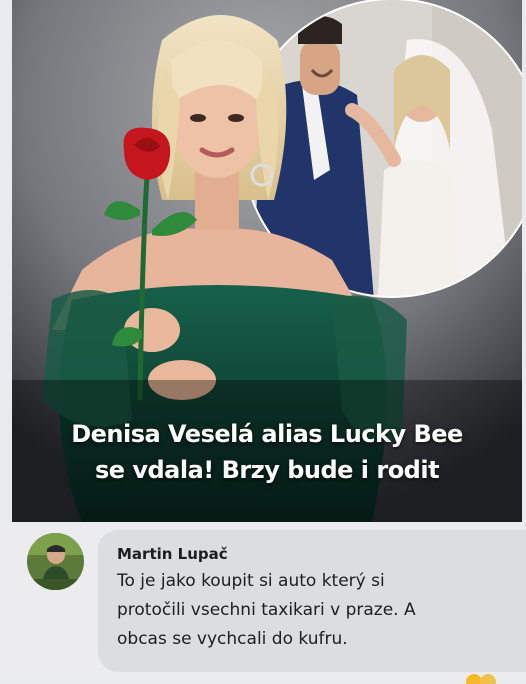  I want to click on comment-author: Martin Lupač, so click(172, 554).